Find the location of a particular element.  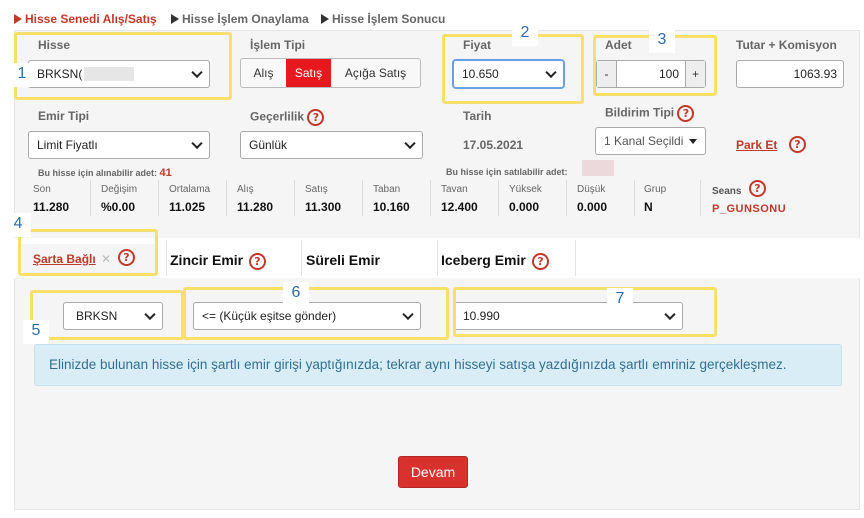

redacted-text is located at coordinates (598, 168).